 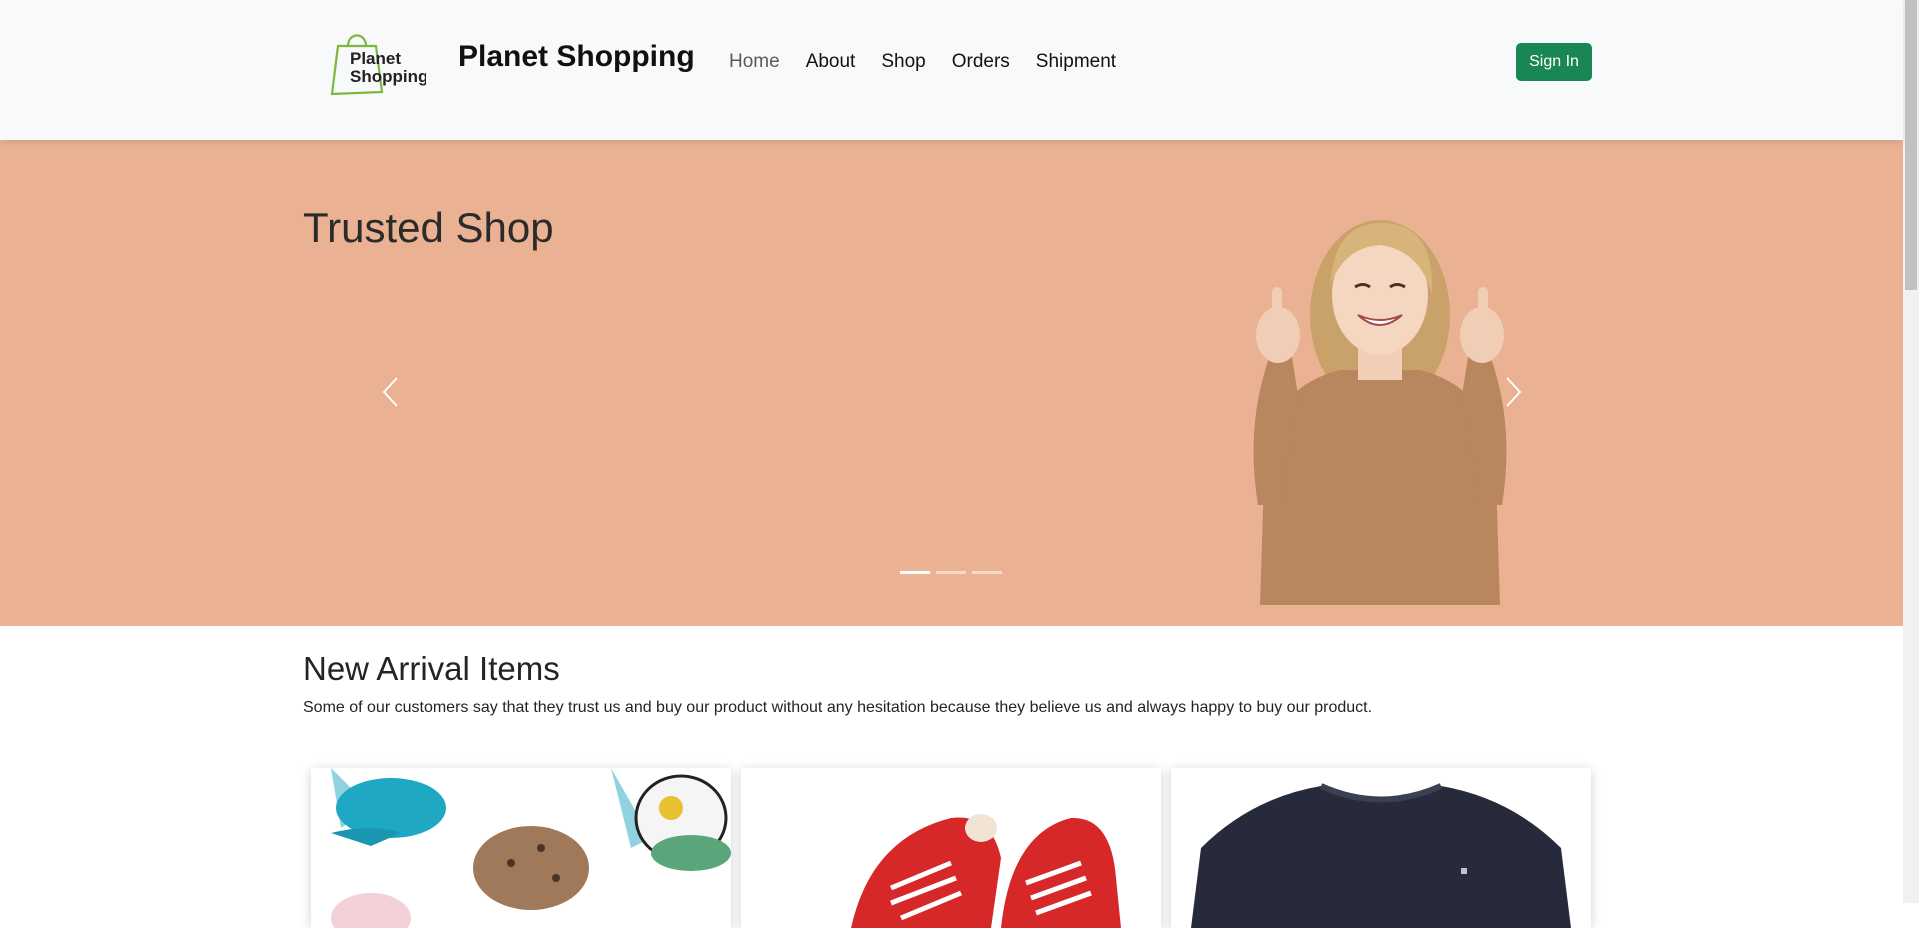 What do you see at coordinates (1911, 145) in the screenshot?
I see `scrollbar-thumb` at bounding box center [1911, 145].